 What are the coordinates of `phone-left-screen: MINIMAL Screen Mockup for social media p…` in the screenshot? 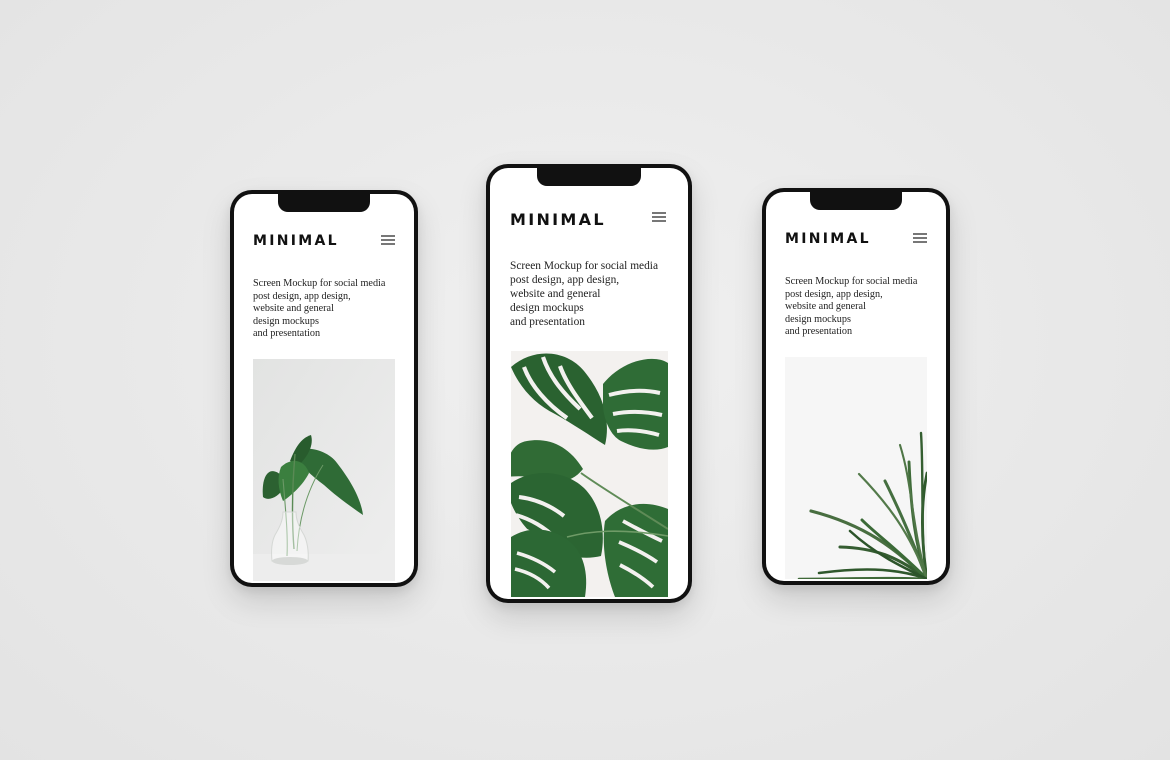 It's located at (324, 388).